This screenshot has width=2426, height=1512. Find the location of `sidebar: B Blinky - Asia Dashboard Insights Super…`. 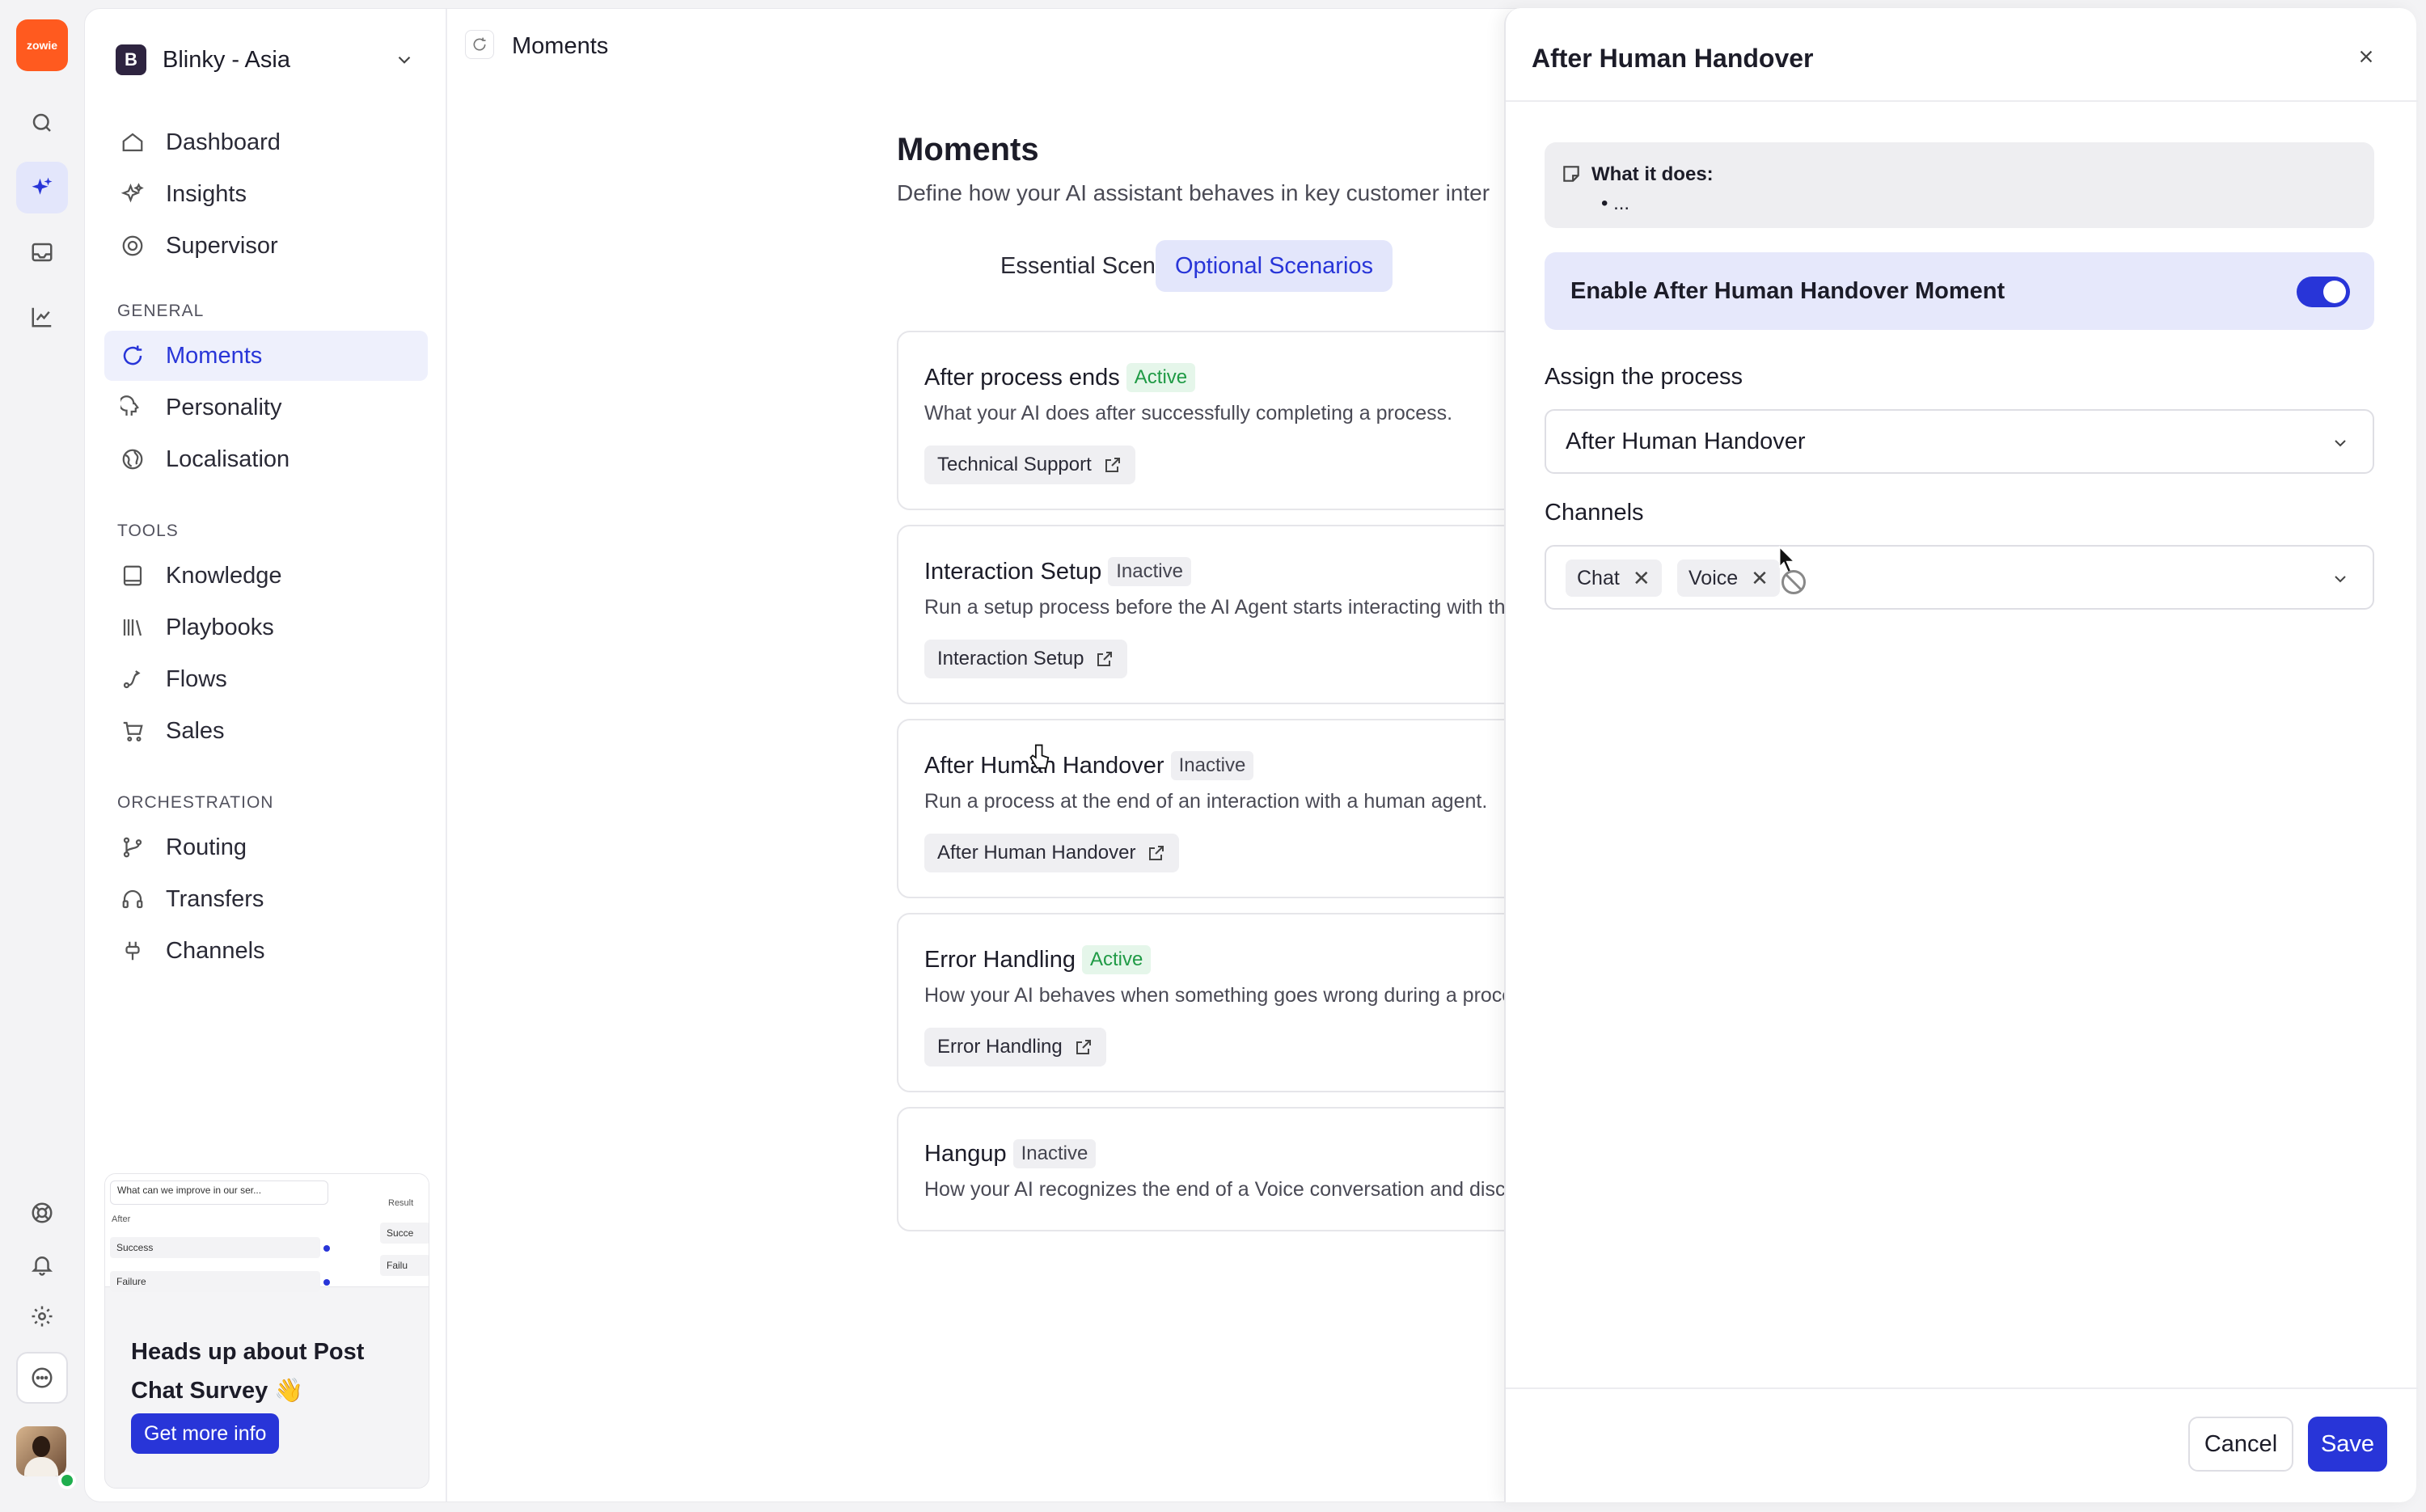

sidebar: B Blinky - Asia Dashboard Insights Super… is located at coordinates (266, 755).